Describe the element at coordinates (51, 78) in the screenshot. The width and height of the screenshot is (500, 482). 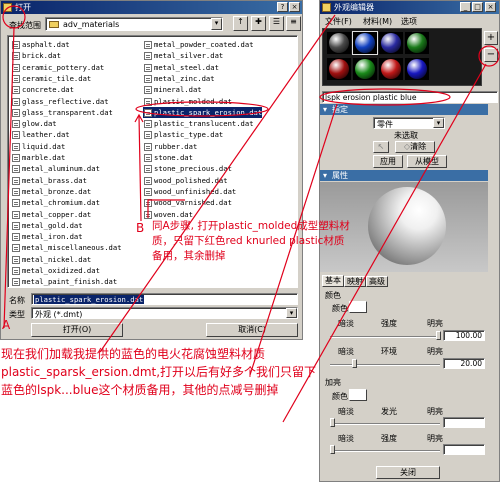
I see `file-list-item: ceramic_tile.dat` at that location.